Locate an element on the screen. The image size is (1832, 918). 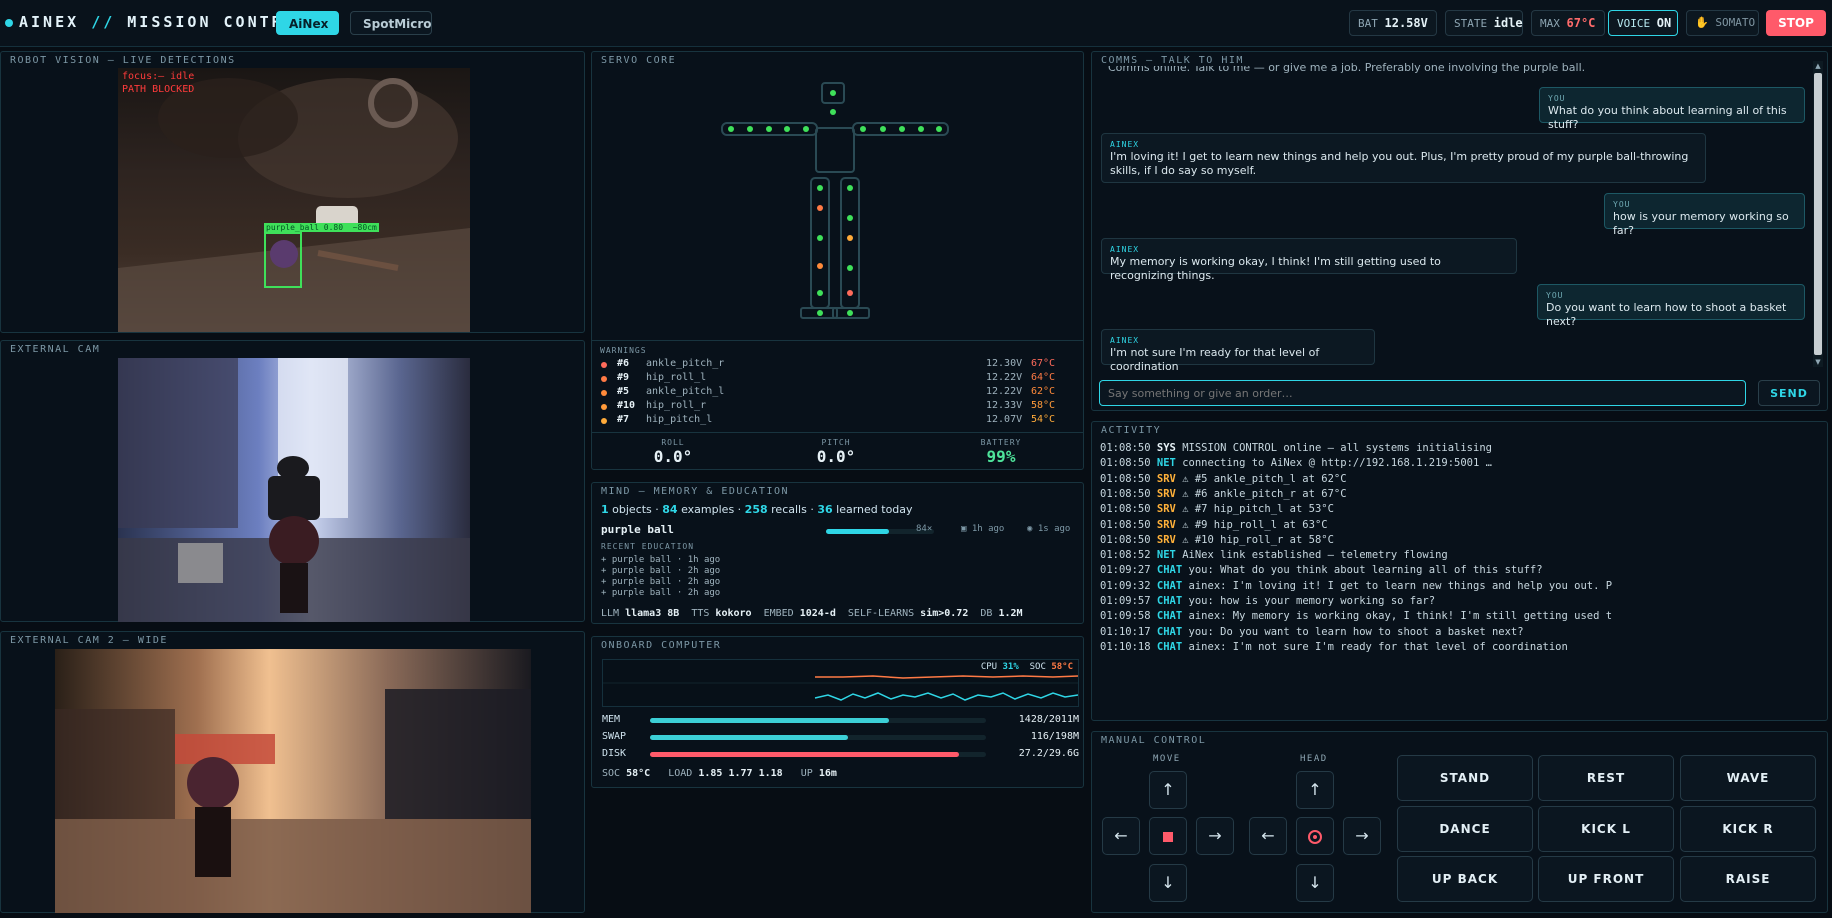
log-time: 01:08:52 is located at coordinates (1125, 555).